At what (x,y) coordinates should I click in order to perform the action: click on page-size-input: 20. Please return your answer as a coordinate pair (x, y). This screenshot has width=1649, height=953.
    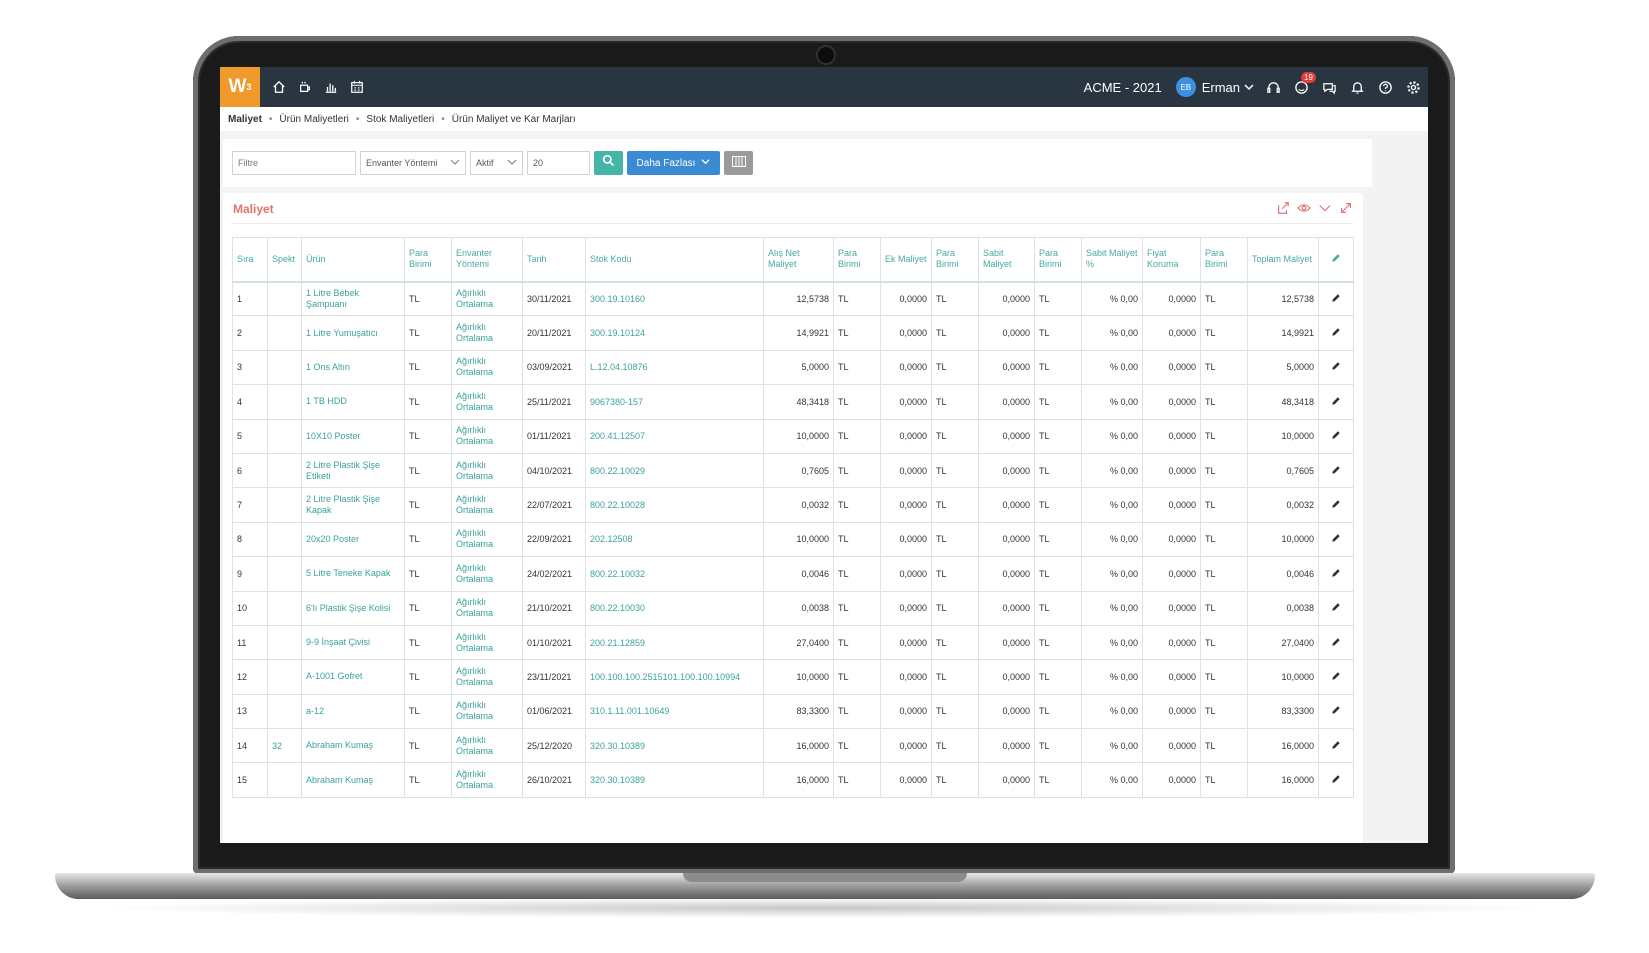
    Looking at the image, I should click on (558, 163).